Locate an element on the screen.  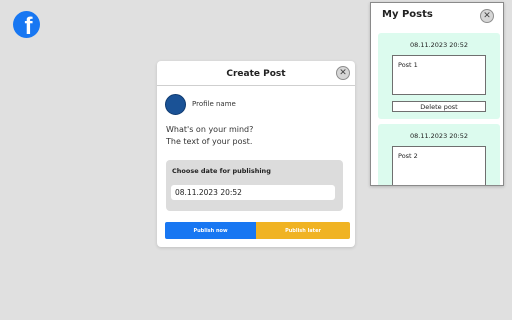
post-text-field: Post 1 is located at coordinates (439, 75).